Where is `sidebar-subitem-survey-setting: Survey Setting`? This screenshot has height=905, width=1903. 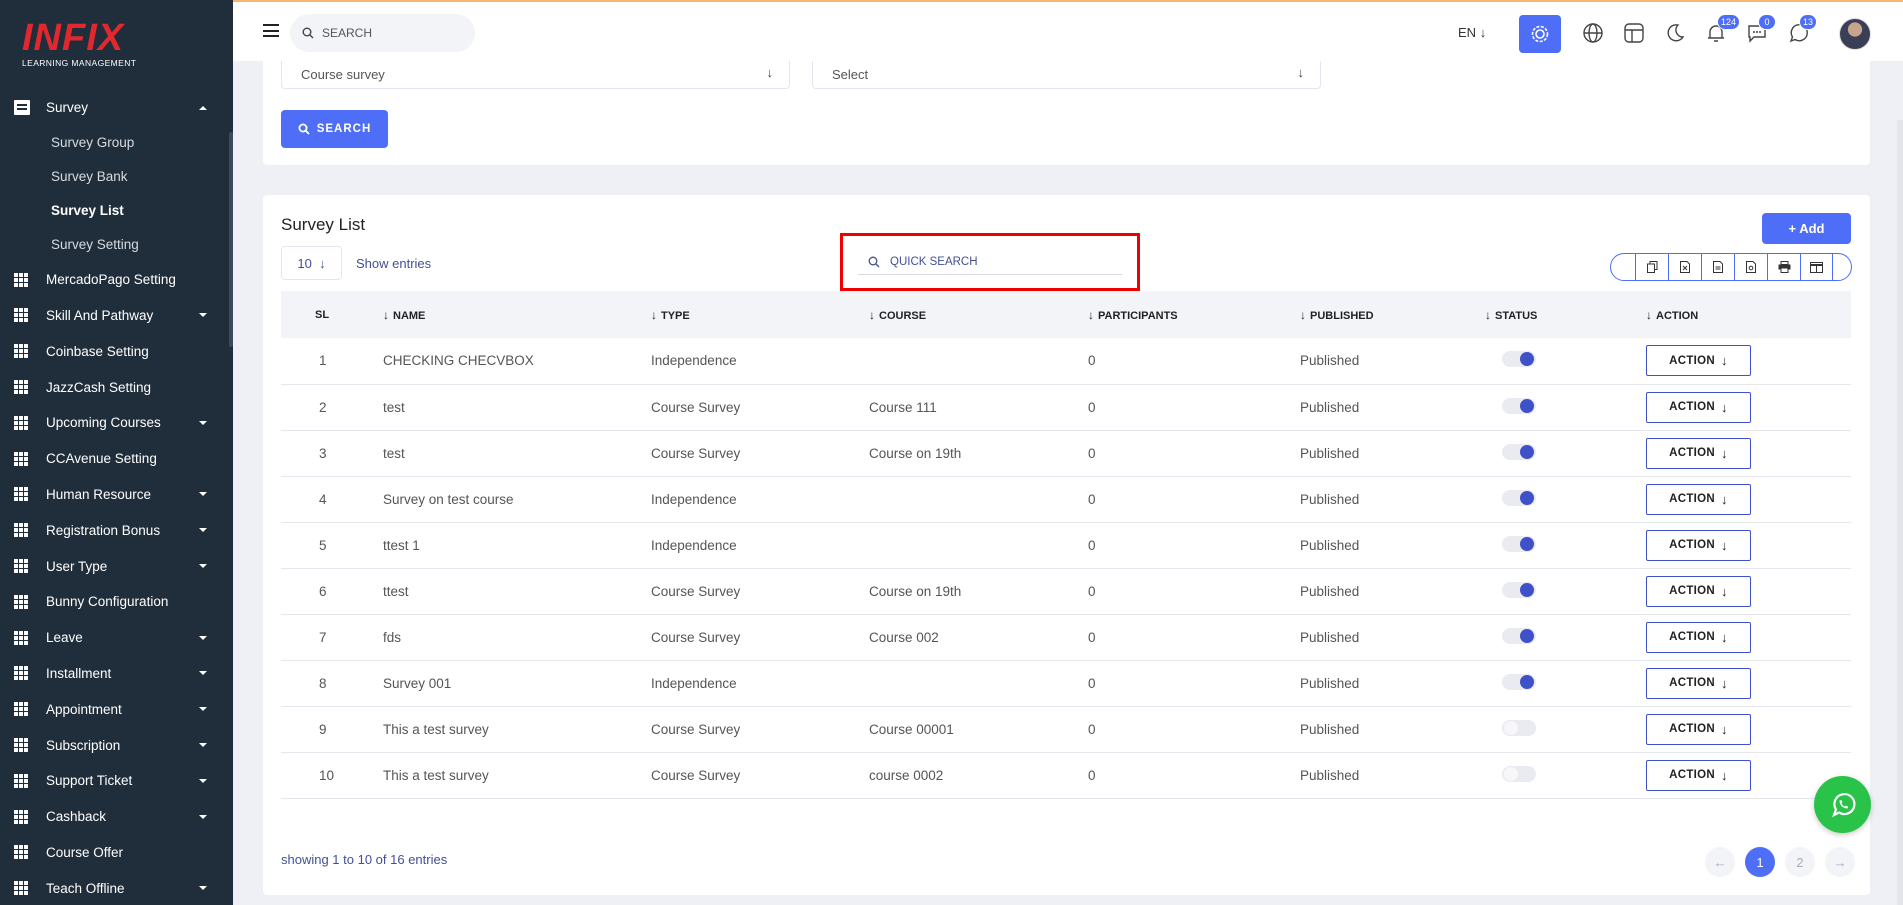 sidebar-subitem-survey-setting: Survey Setting is located at coordinates (114, 245).